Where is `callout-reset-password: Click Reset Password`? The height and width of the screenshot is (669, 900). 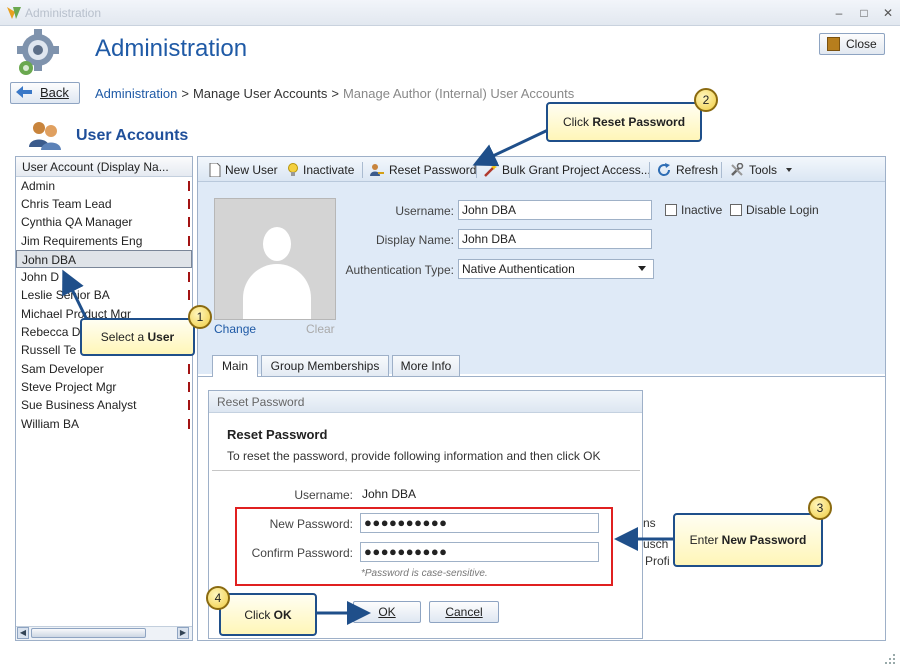
callout-reset-password: Click Reset Password is located at coordinates (624, 122).